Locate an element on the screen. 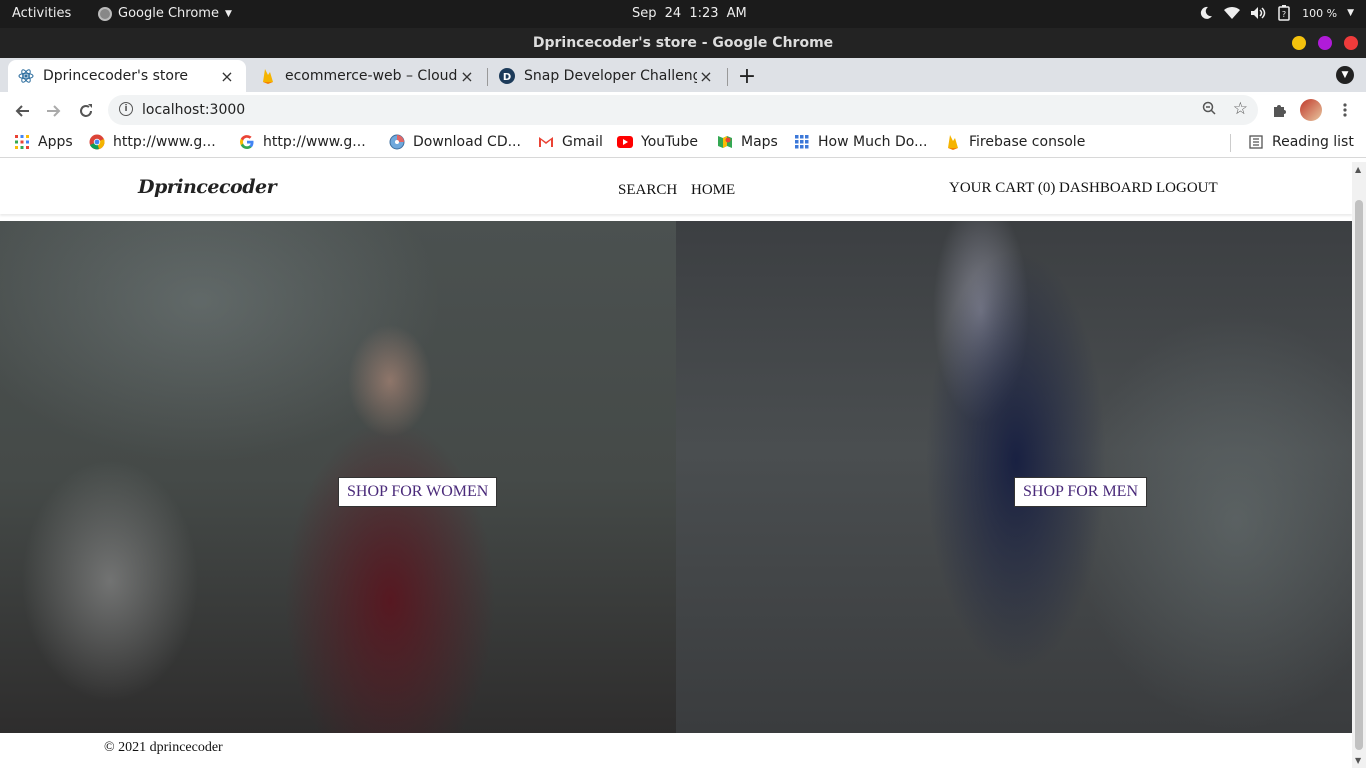  window-title-bar: Dprincecoder's store - Google Chrome is located at coordinates (683, 43).